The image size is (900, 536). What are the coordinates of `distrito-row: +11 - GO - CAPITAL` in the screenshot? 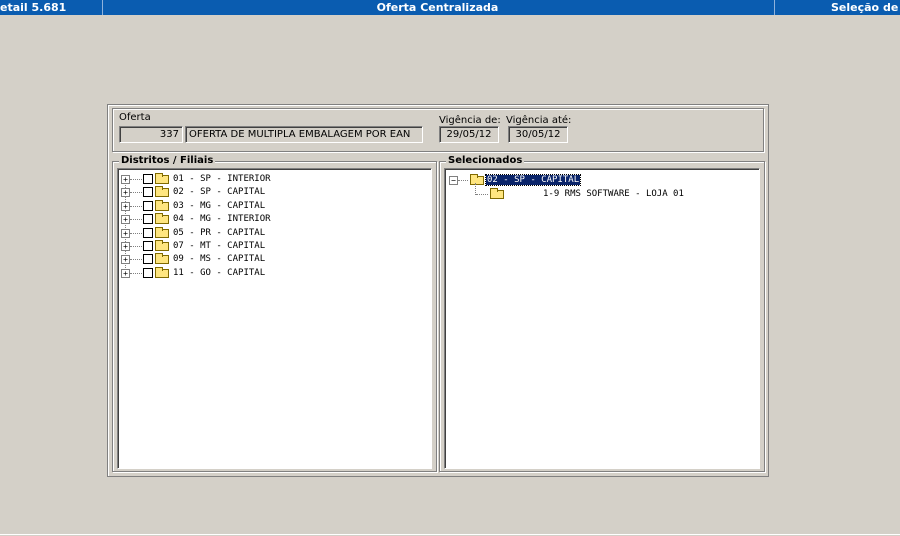 It's located at (274, 273).